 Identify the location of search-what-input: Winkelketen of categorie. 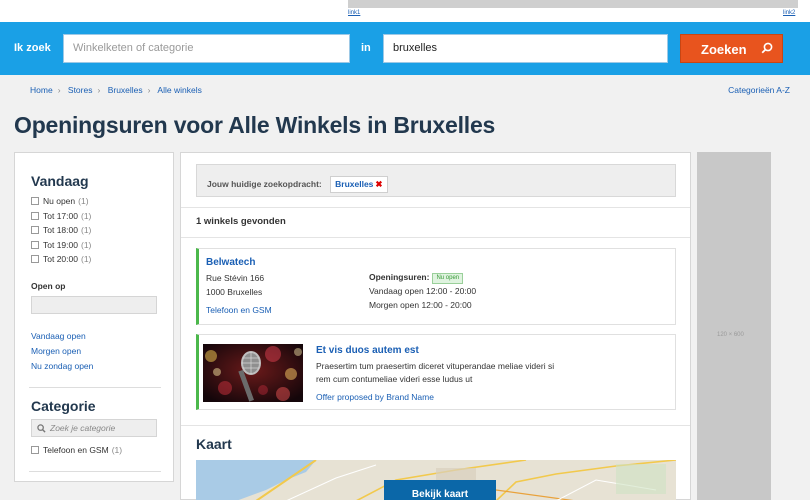
(206, 48).